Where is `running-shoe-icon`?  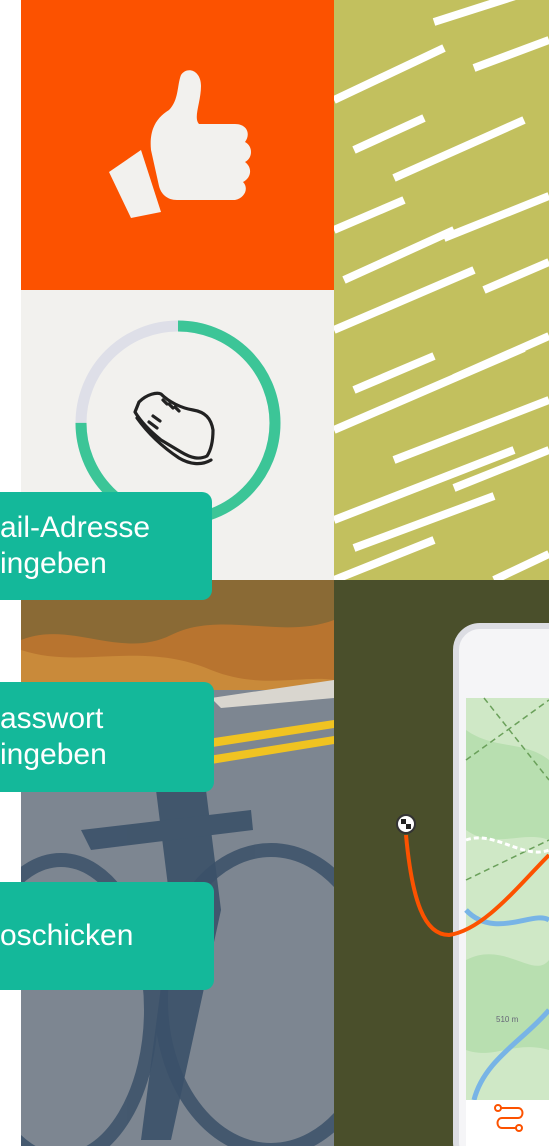 running-shoe-icon is located at coordinates (174, 428).